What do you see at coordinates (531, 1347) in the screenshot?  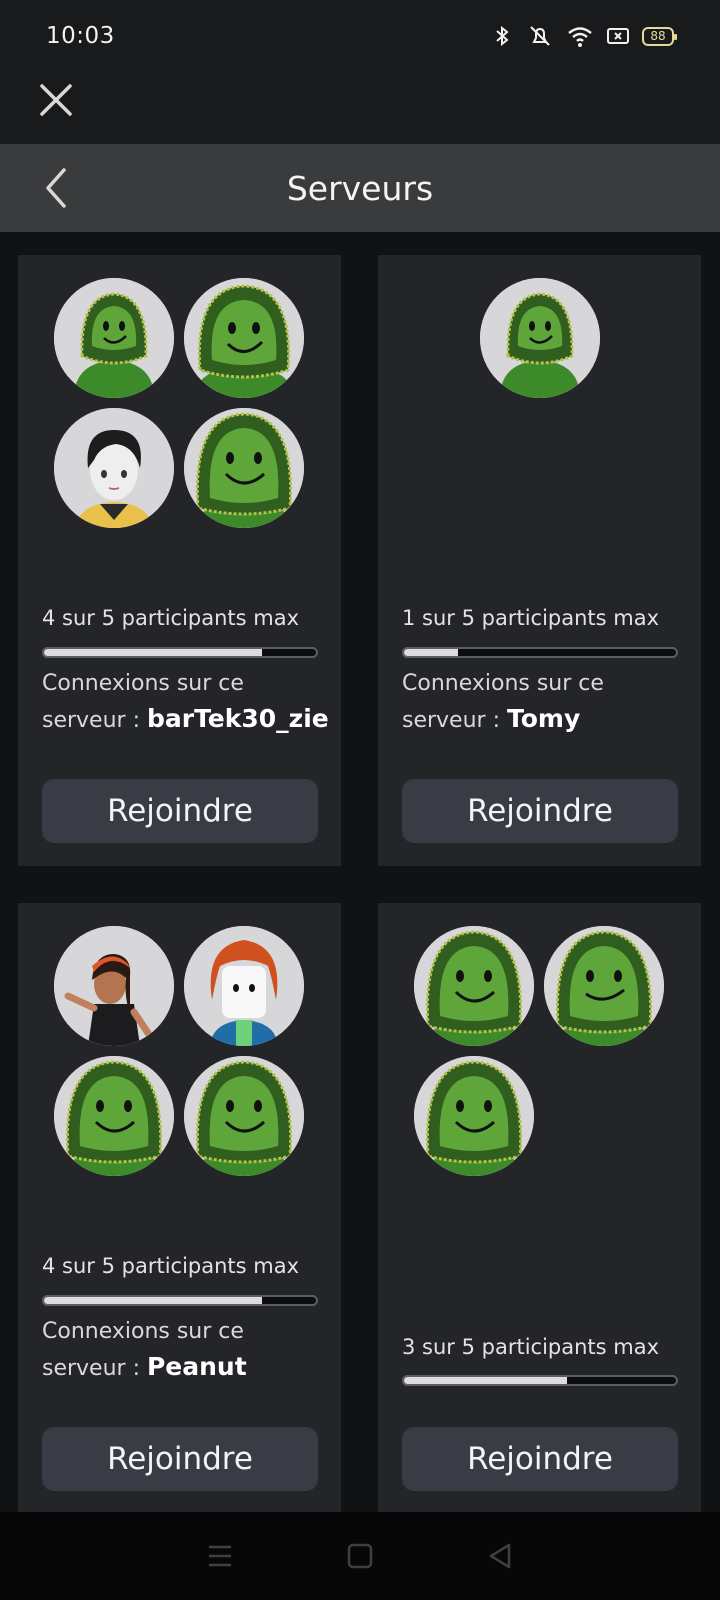 I see `participant-count: 3 sur 5 participants max` at bounding box center [531, 1347].